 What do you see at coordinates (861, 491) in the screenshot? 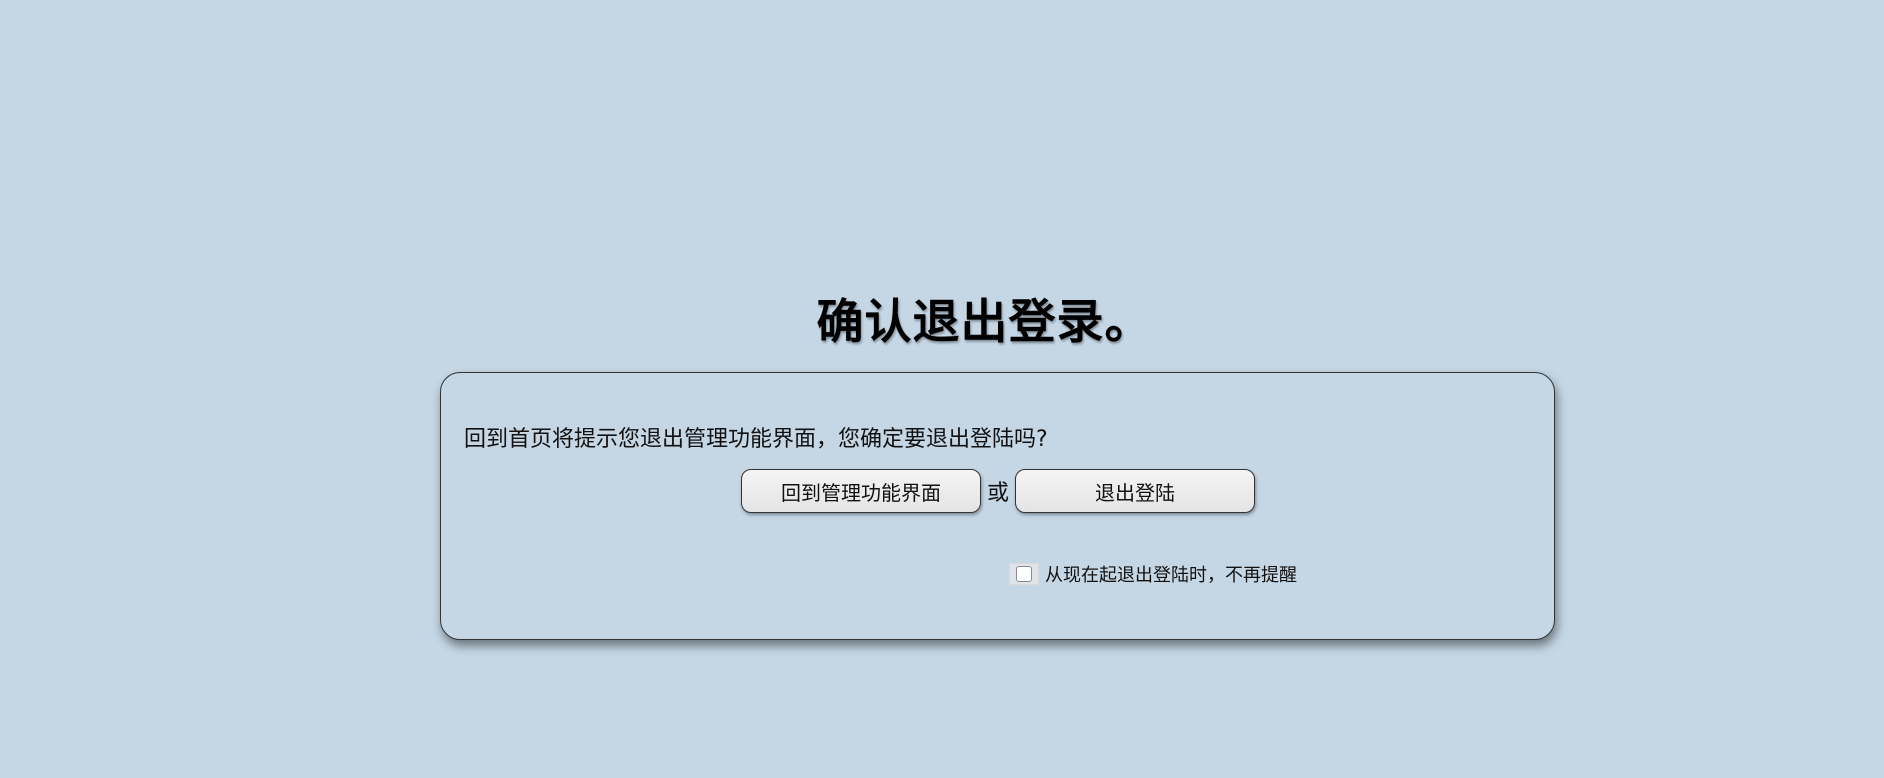
I see `back-to-admin-button: 回到管理功能界面` at bounding box center [861, 491].